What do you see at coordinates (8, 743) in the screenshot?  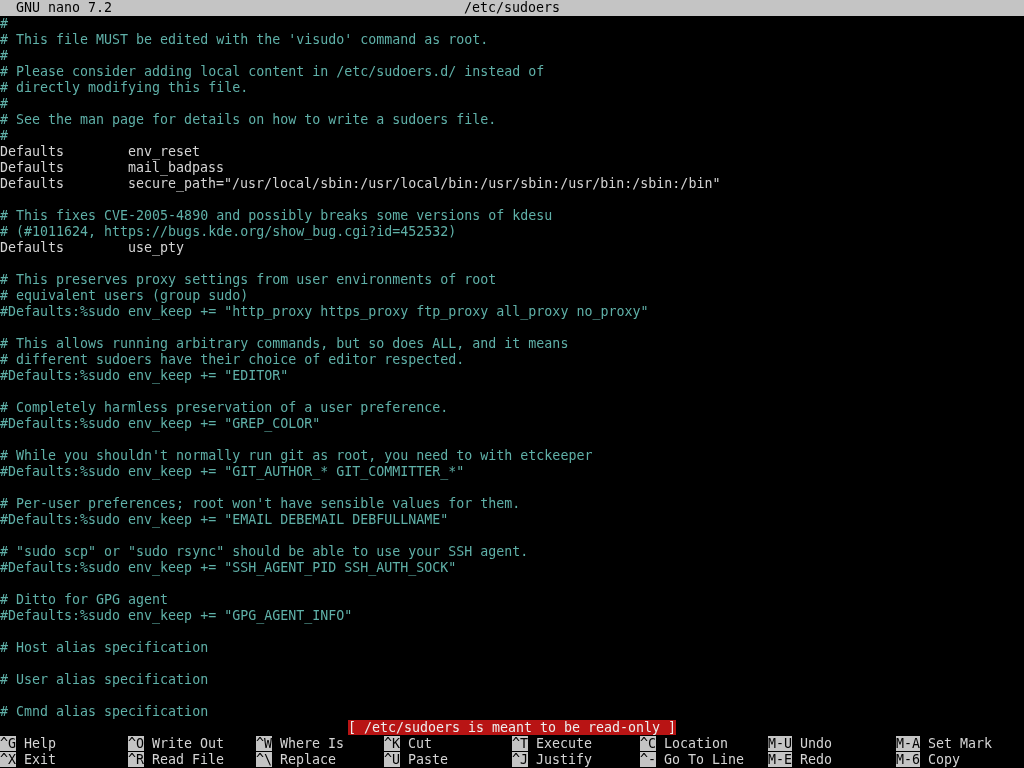 I see `shortcut-key: ^G` at bounding box center [8, 743].